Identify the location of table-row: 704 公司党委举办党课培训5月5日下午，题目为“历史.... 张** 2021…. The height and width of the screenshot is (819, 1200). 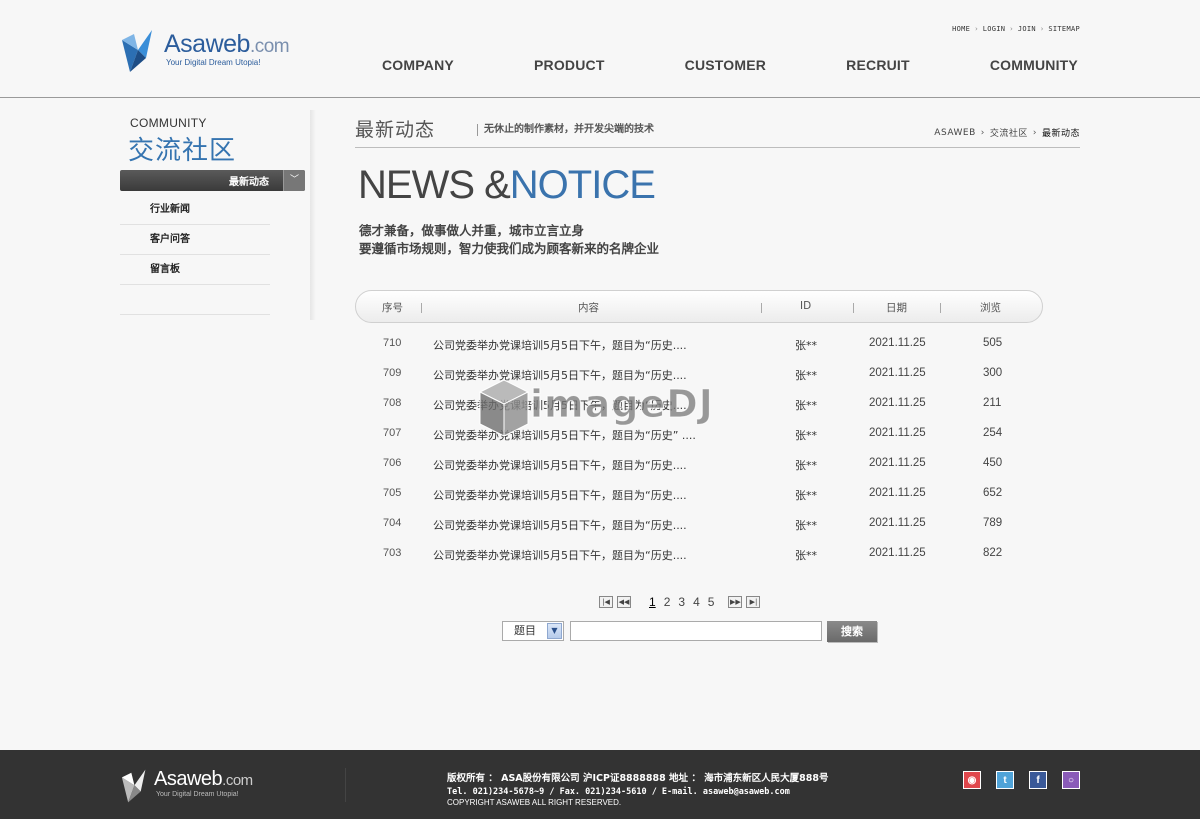
(699, 524).